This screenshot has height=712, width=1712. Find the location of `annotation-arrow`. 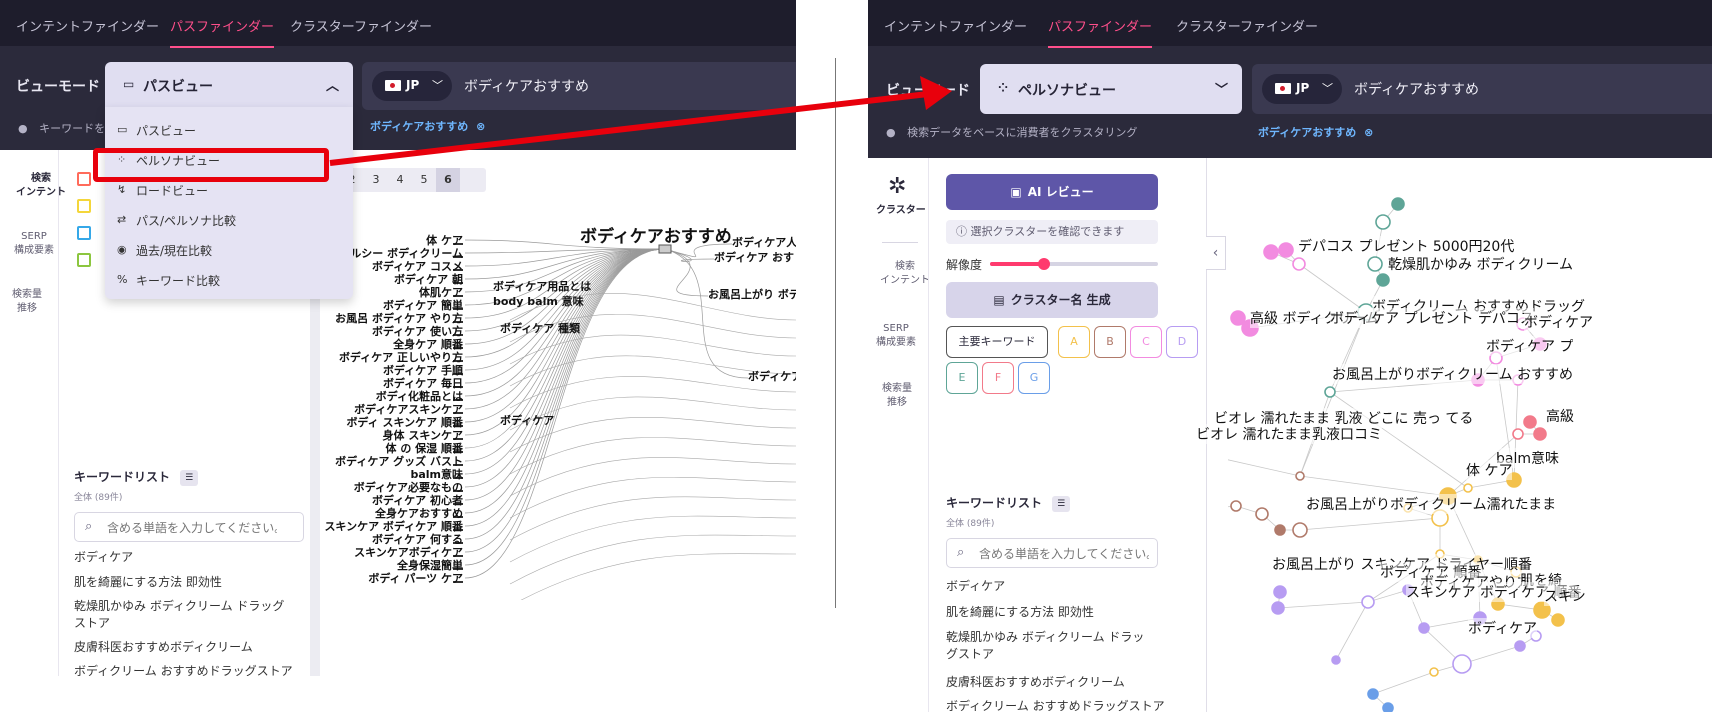

annotation-arrow is located at coordinates (640, 121).